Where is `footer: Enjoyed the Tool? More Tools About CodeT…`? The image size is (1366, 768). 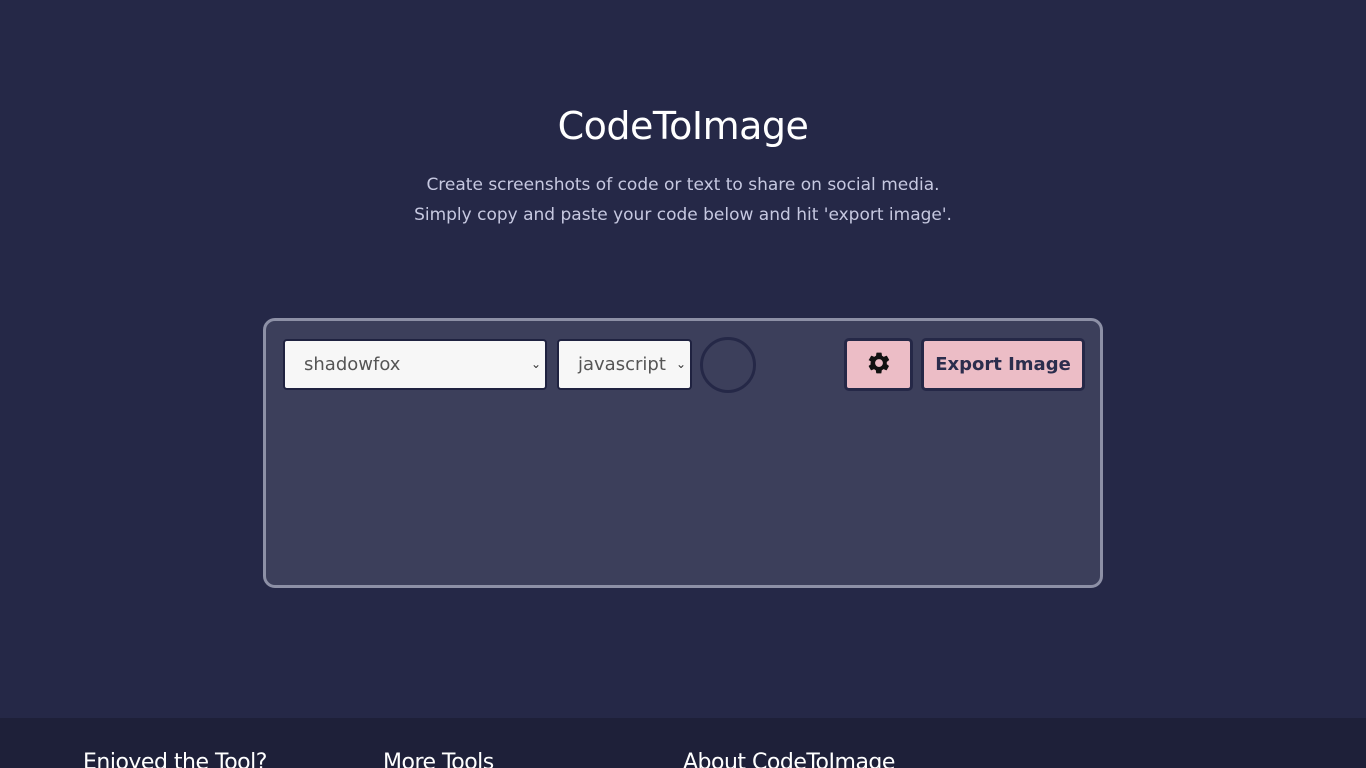 footer: Enjoyed the Tool? More Tools About CodeT… is located at coordinates (683, 743).